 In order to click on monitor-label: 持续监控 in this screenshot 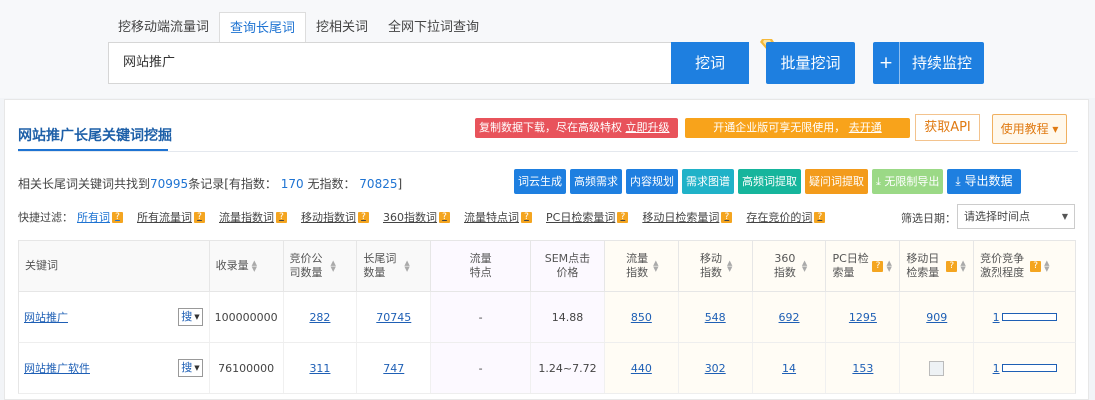, I will do `click(941, 63)`.